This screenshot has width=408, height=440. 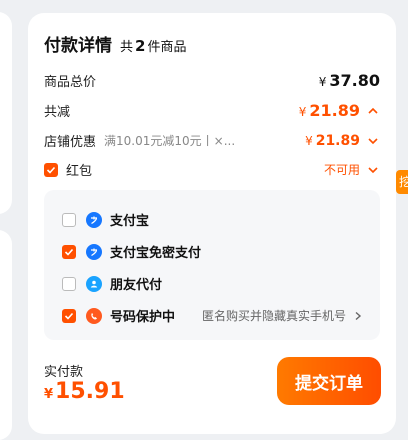 I want to click on alipay-nopwd-checkbox, so click(x=69, y=251).